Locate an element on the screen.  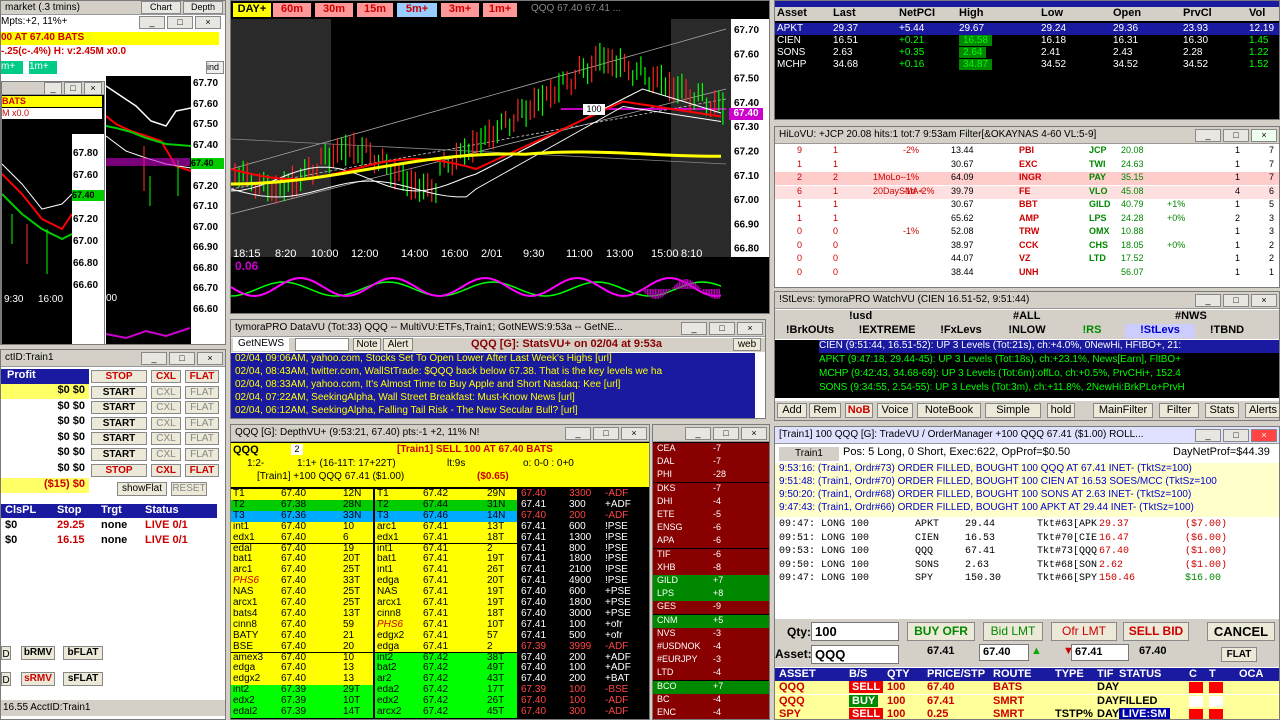
sector-item: #USDNOK -4 is located at coordinates (711, 647).